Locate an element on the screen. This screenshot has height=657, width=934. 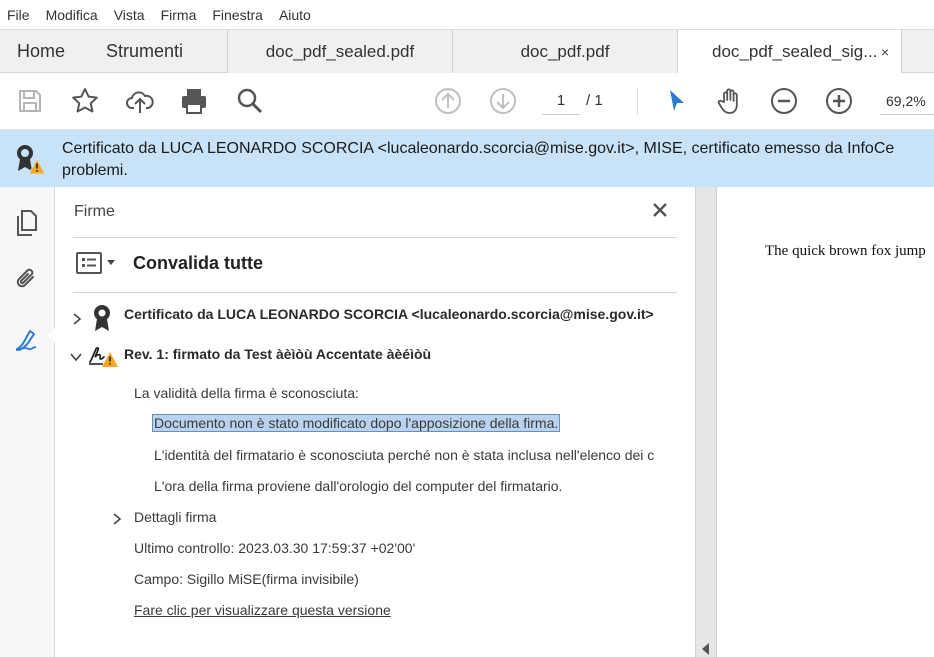
tab-document-label: doc_pdf_sealed.pdf is located at coordinates (340, 51).